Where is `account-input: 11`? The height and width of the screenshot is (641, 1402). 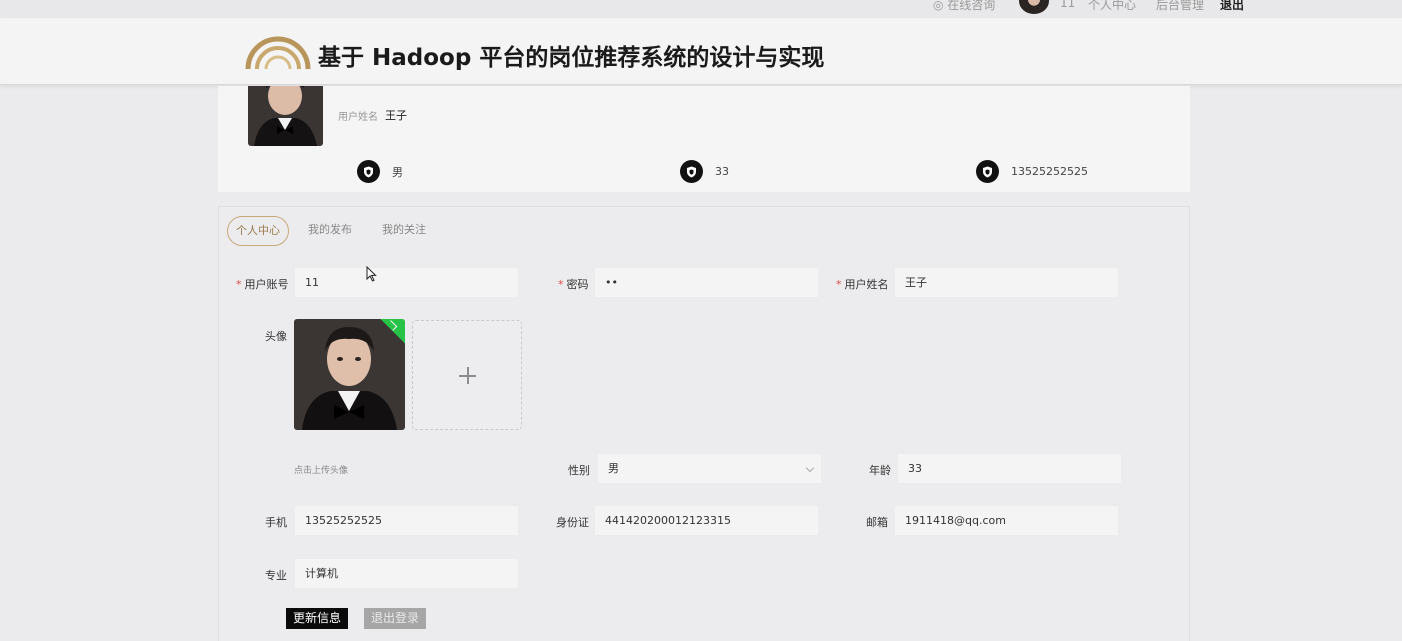
account-input: 11 is located at coordinates (406, 282).